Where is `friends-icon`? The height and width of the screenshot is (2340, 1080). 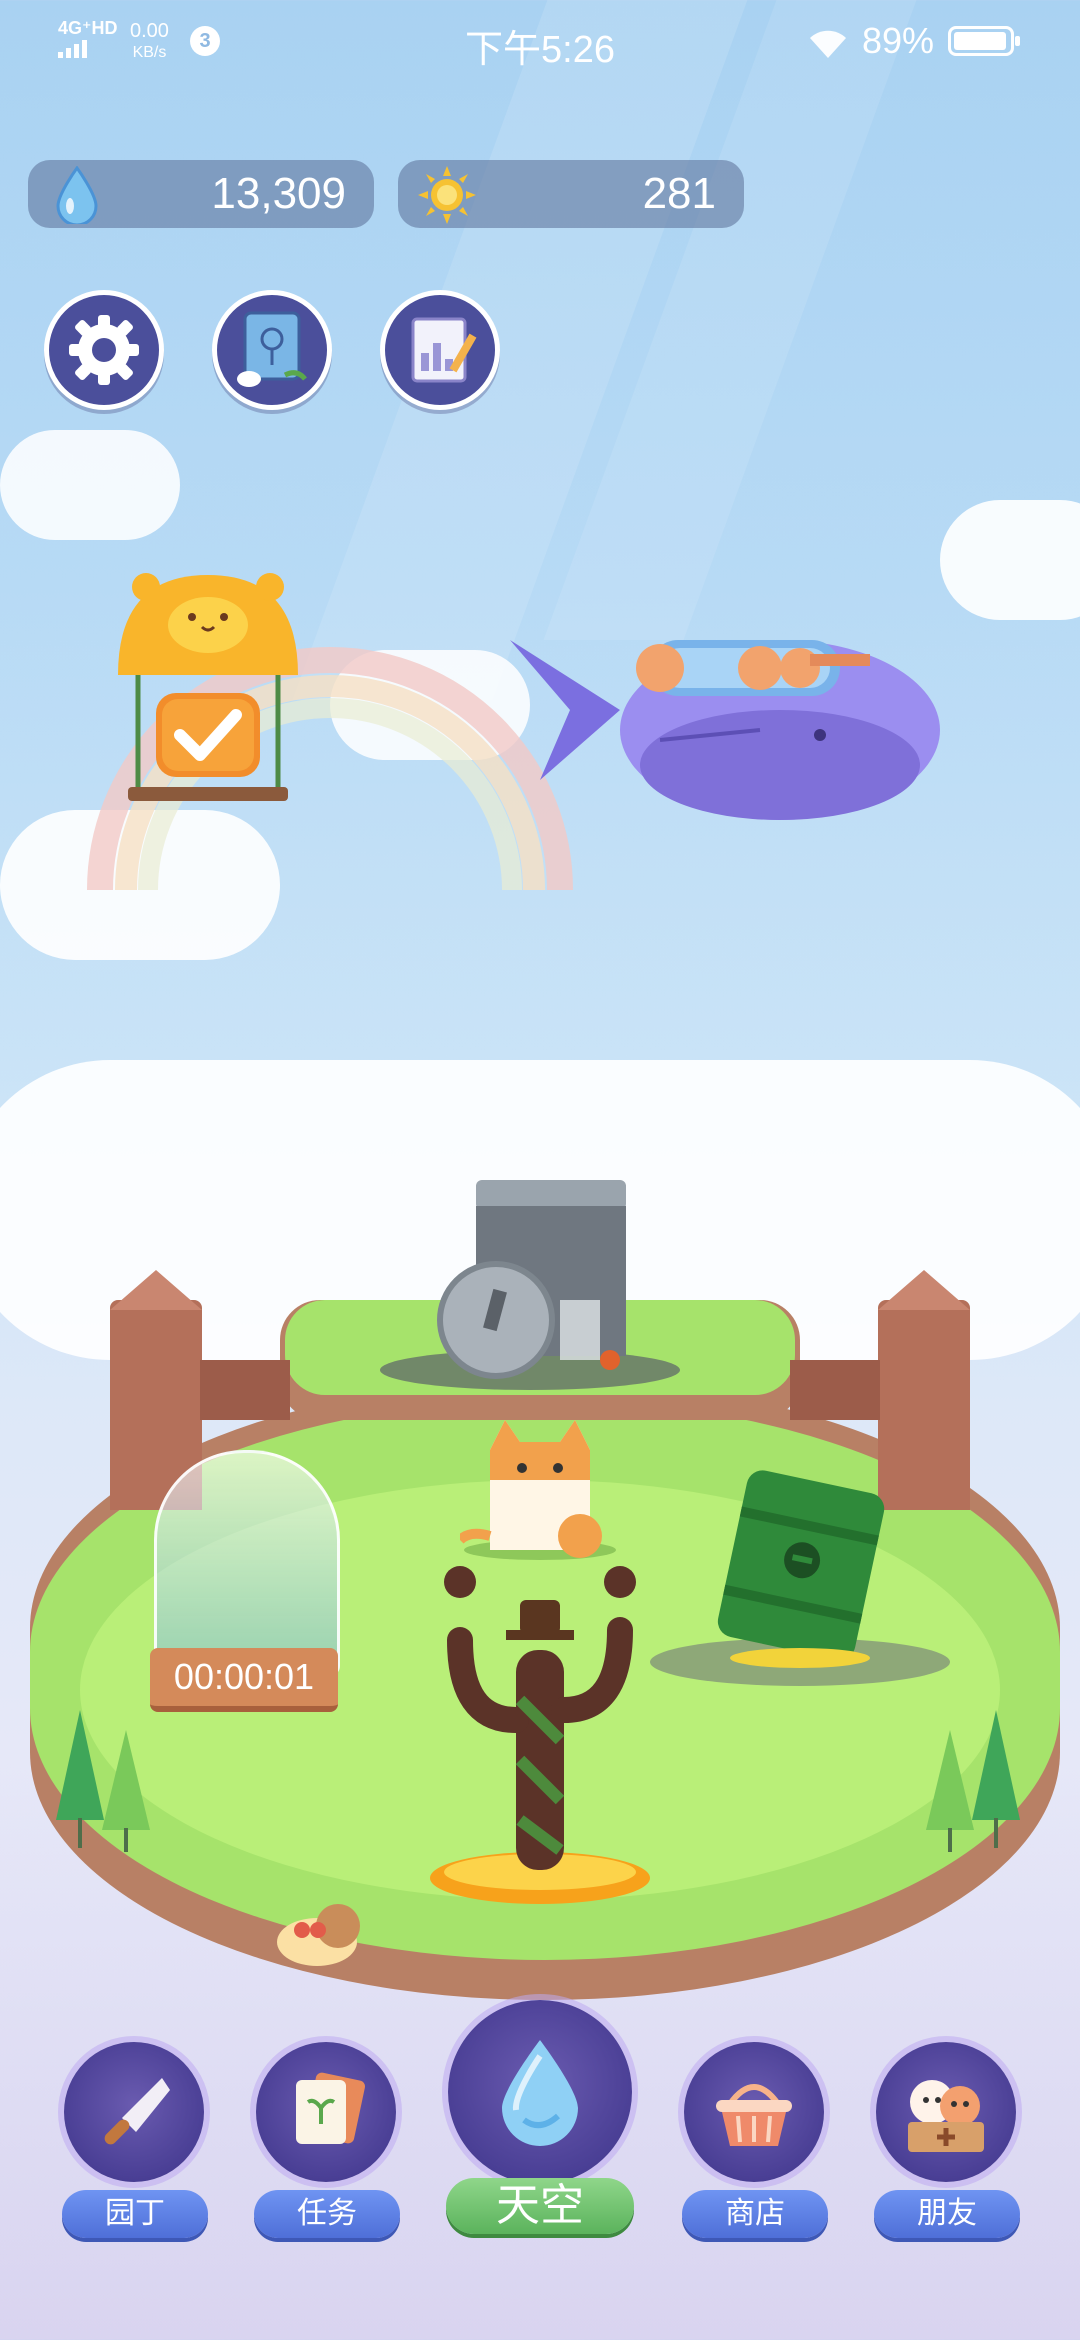
friends-icon is located at coordinates (946, 2116).